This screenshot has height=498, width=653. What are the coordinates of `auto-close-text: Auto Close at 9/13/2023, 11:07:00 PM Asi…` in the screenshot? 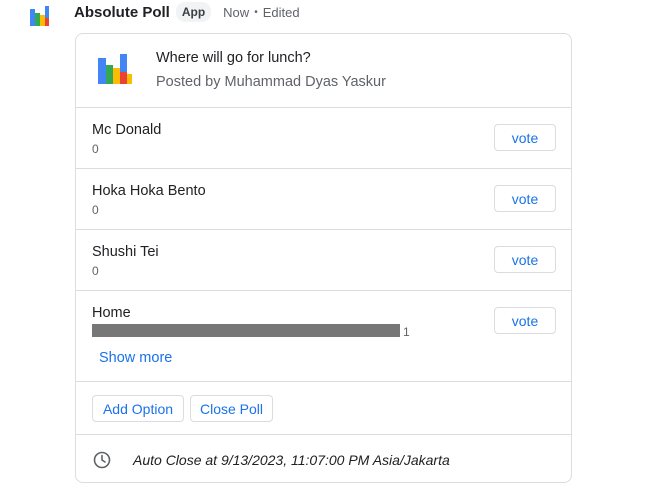 It's located at (291, 460).